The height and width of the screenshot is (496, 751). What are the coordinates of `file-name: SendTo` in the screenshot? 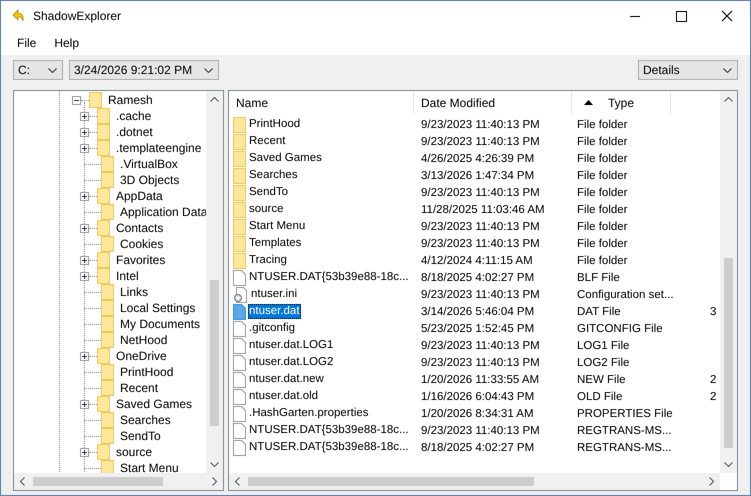 It's located at (269, 192).